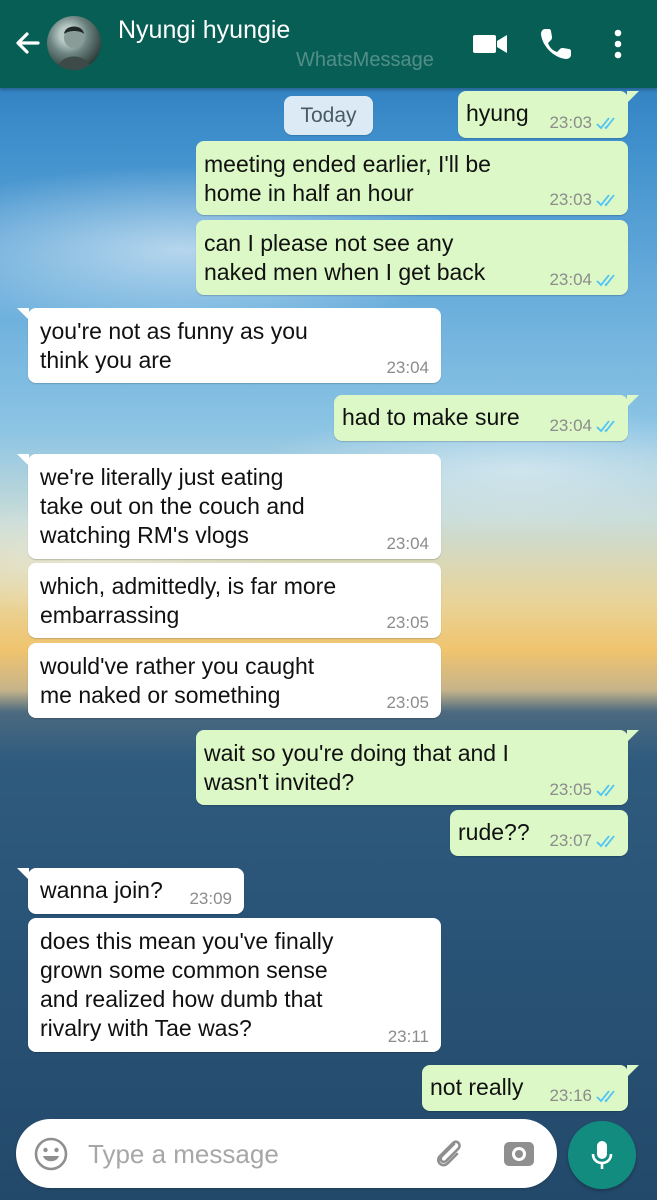 Image resolution: width=657 pixels, height=1200 pixels. I want to click on avatar, so click(74, 43).